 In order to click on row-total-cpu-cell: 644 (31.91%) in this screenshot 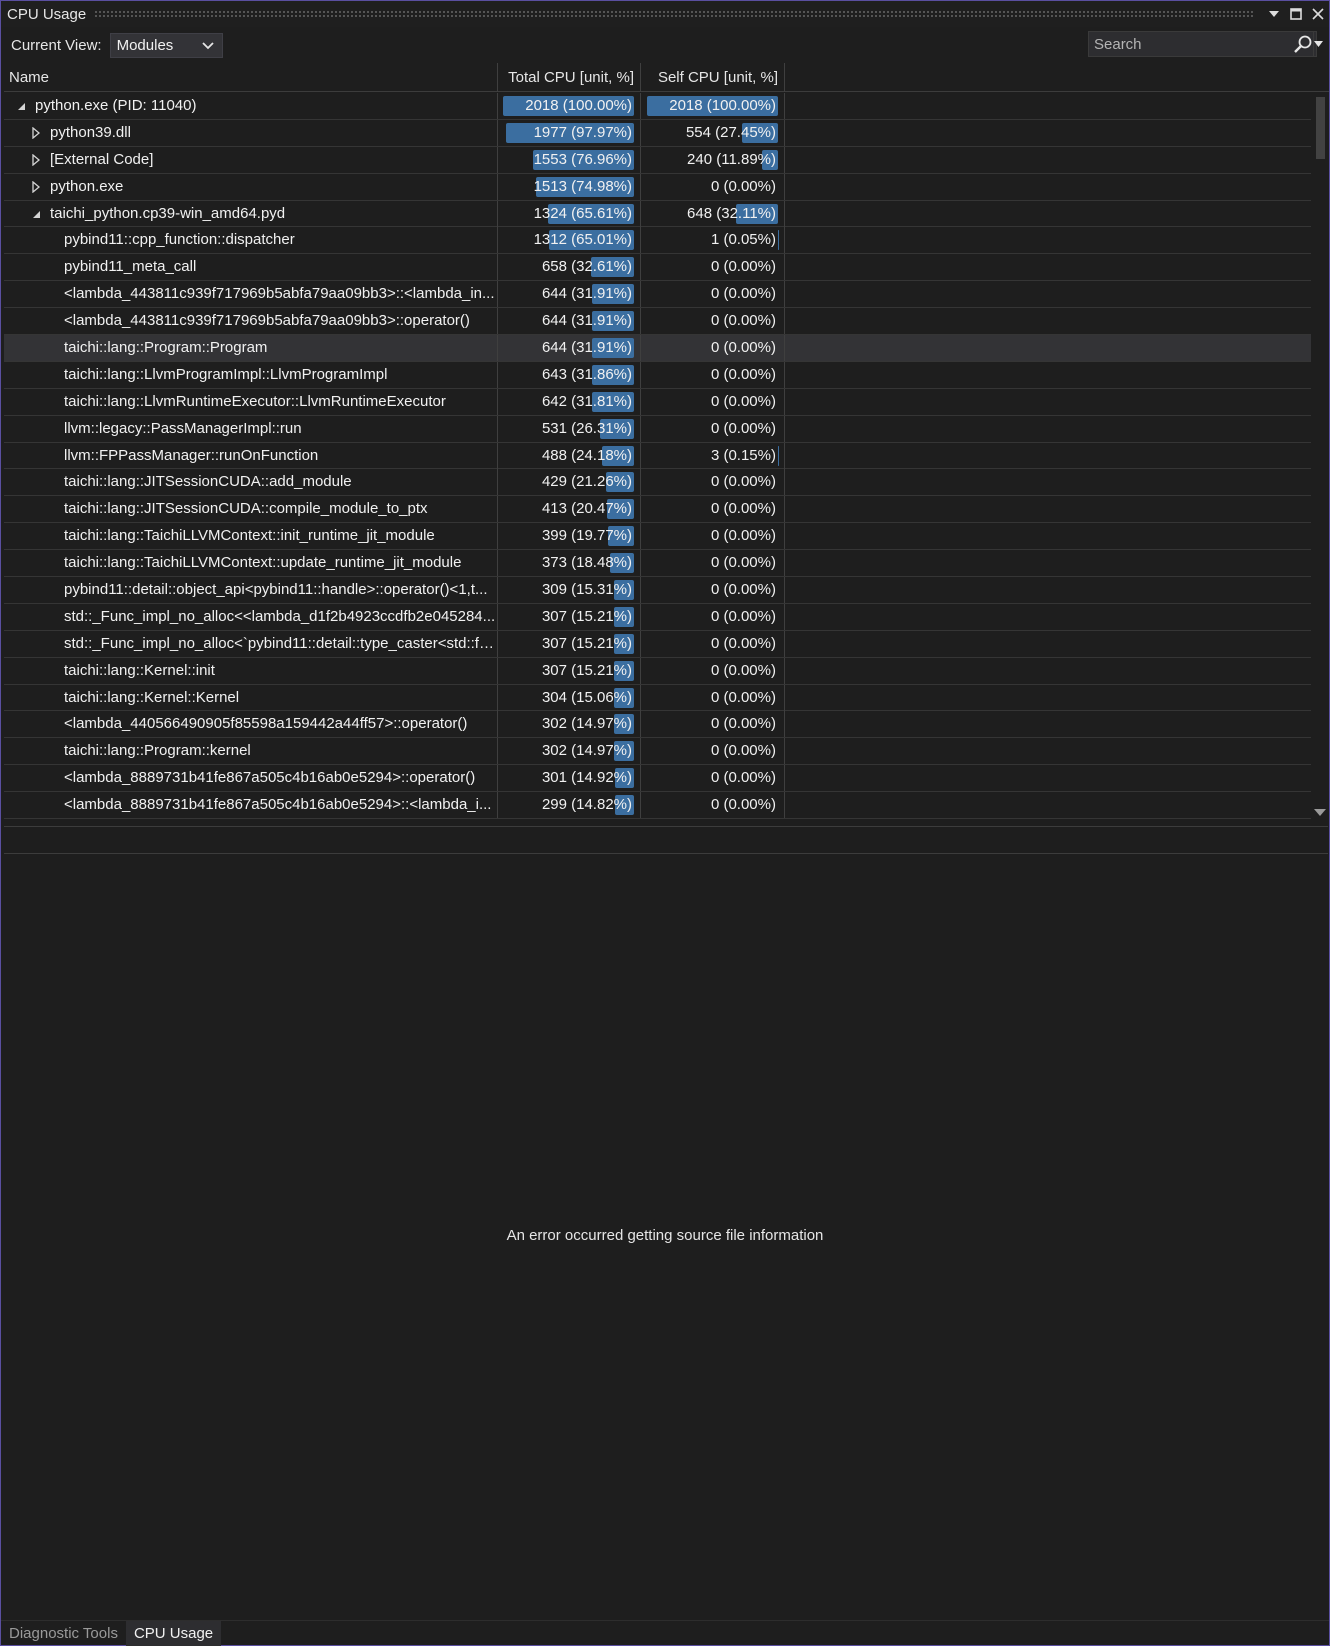, I will do `click(569, 321)`.